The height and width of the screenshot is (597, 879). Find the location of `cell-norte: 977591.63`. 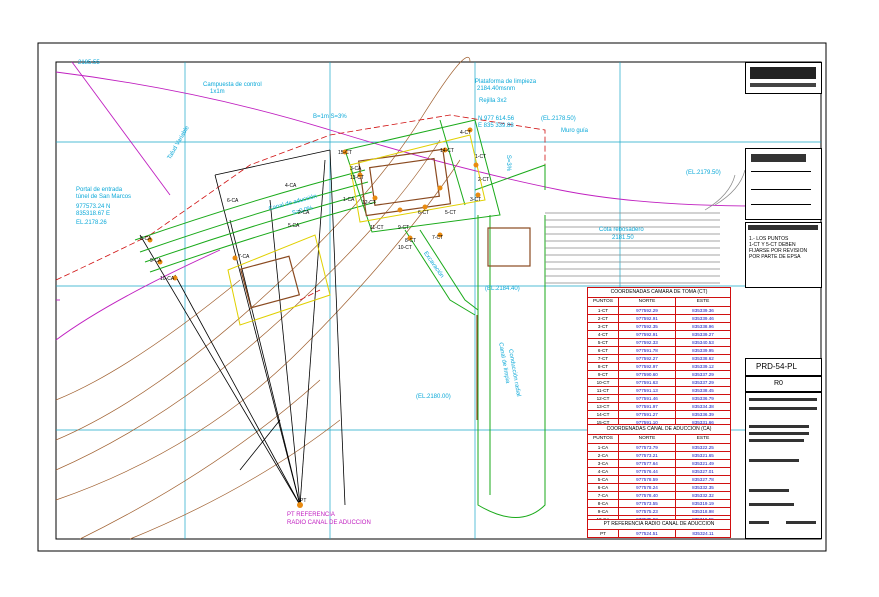

cell-norte: 977591.63 is located at coordinates (647, 382).